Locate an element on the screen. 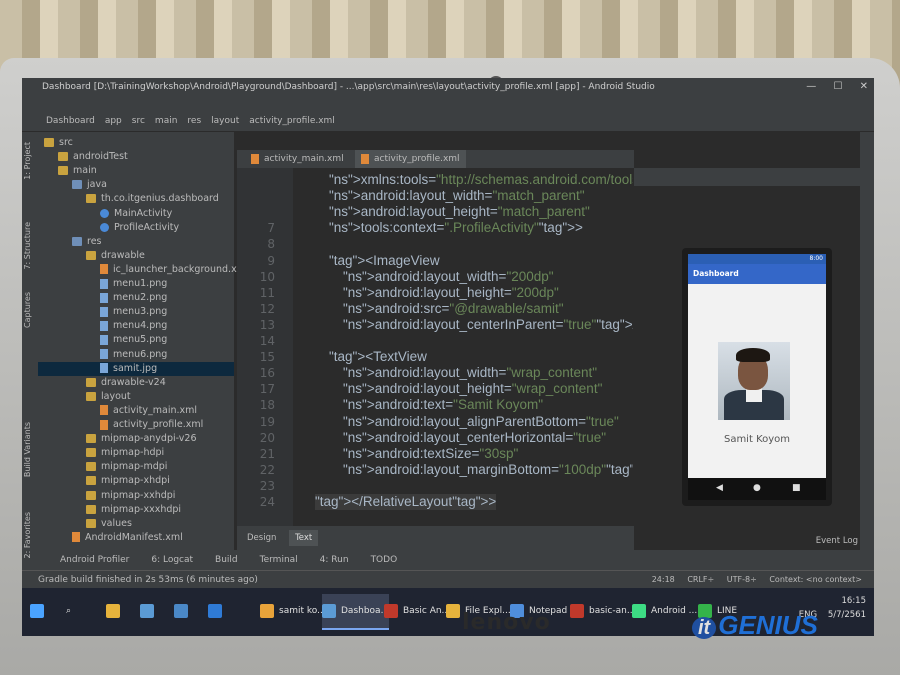  tree-item: mipmap-anydpi-v26 is located at coordinates (136, 439).